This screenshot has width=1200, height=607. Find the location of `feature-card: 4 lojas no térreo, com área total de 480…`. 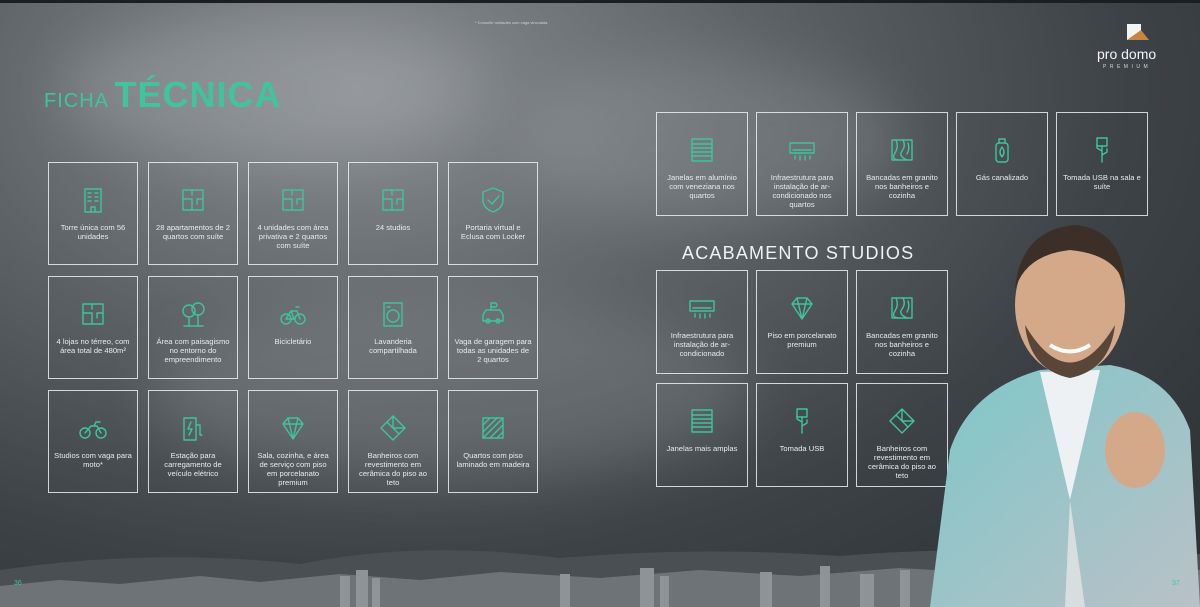

feature-card: 4 lojas no térreo, com área total de 480… is located at coordinates (93, 327).